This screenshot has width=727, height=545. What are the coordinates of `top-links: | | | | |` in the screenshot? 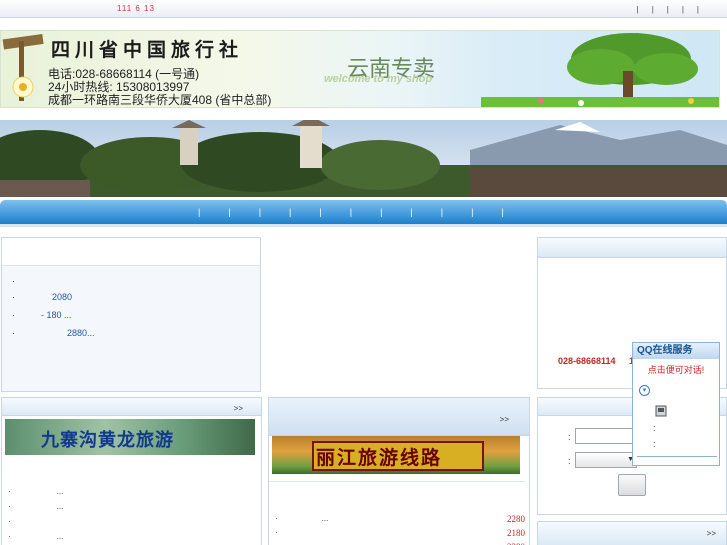 It's located at (668, 9).